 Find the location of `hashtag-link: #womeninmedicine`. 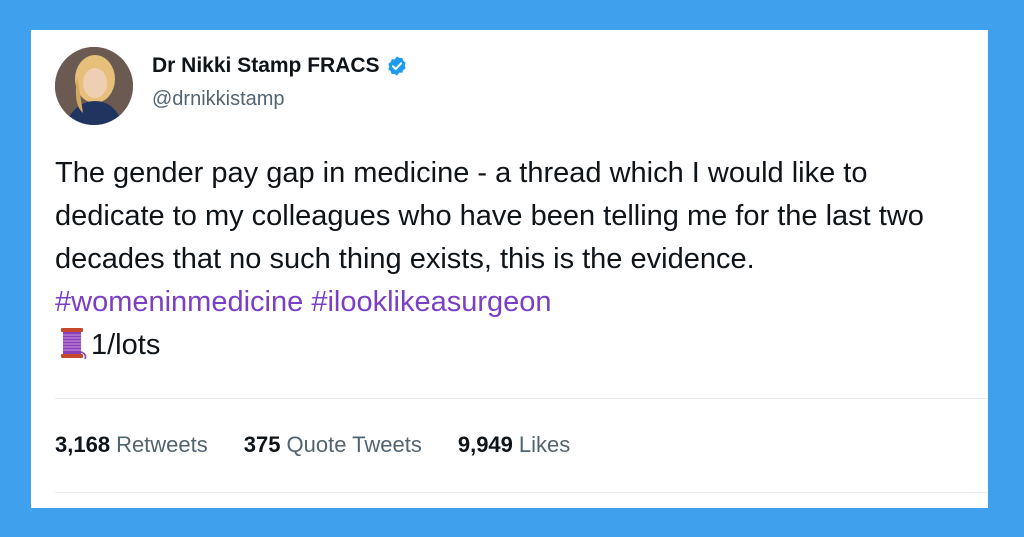

hashtag-link: #womeninmedicine is located at coordinates (179, 302).